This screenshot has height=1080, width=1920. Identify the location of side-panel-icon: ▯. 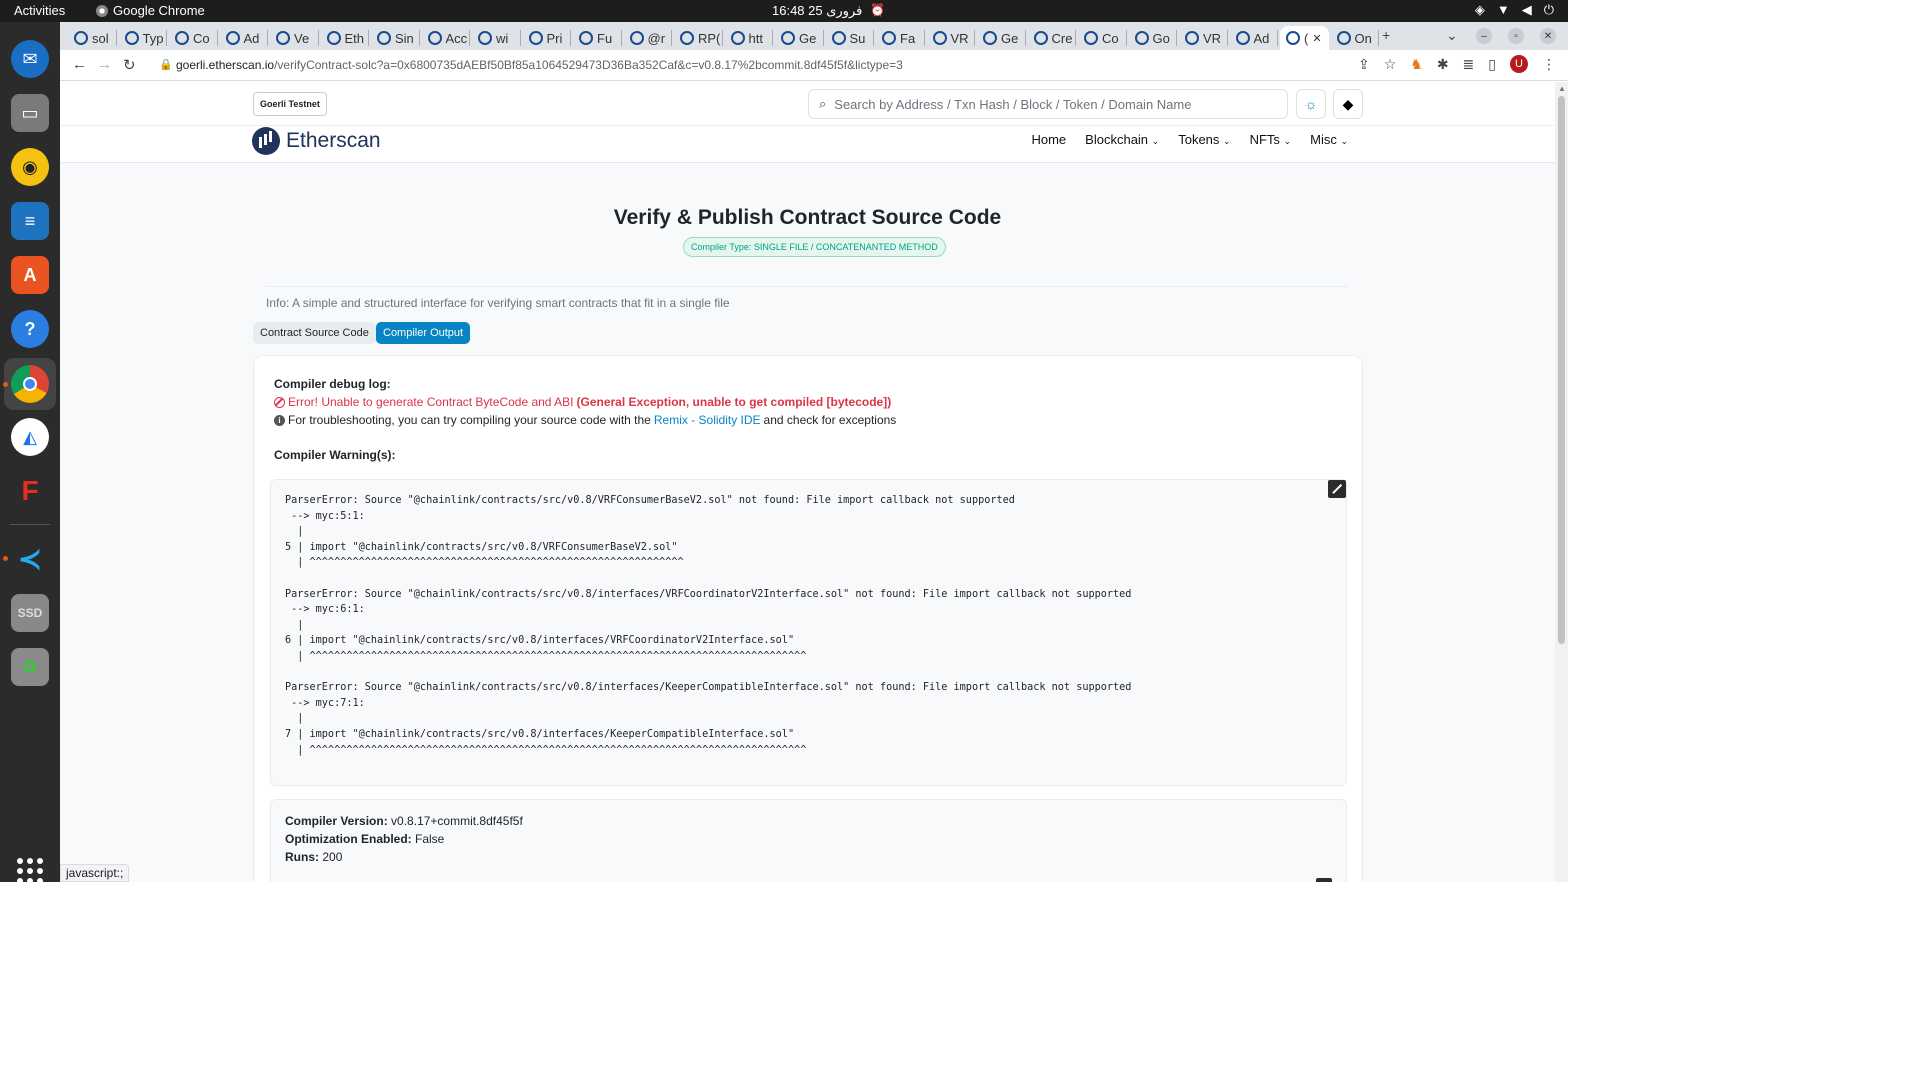
(1492, 64).